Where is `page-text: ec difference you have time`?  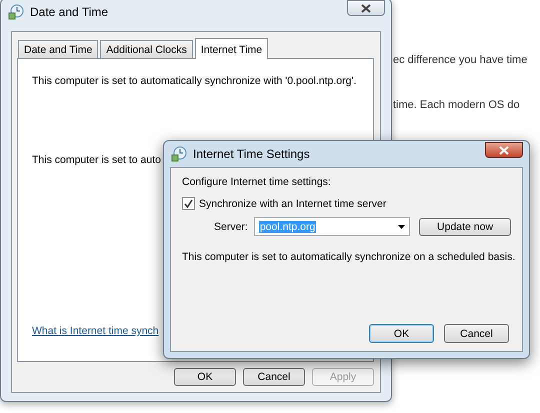
page-text: ec difference you have time is located at coordinates (460, 60).